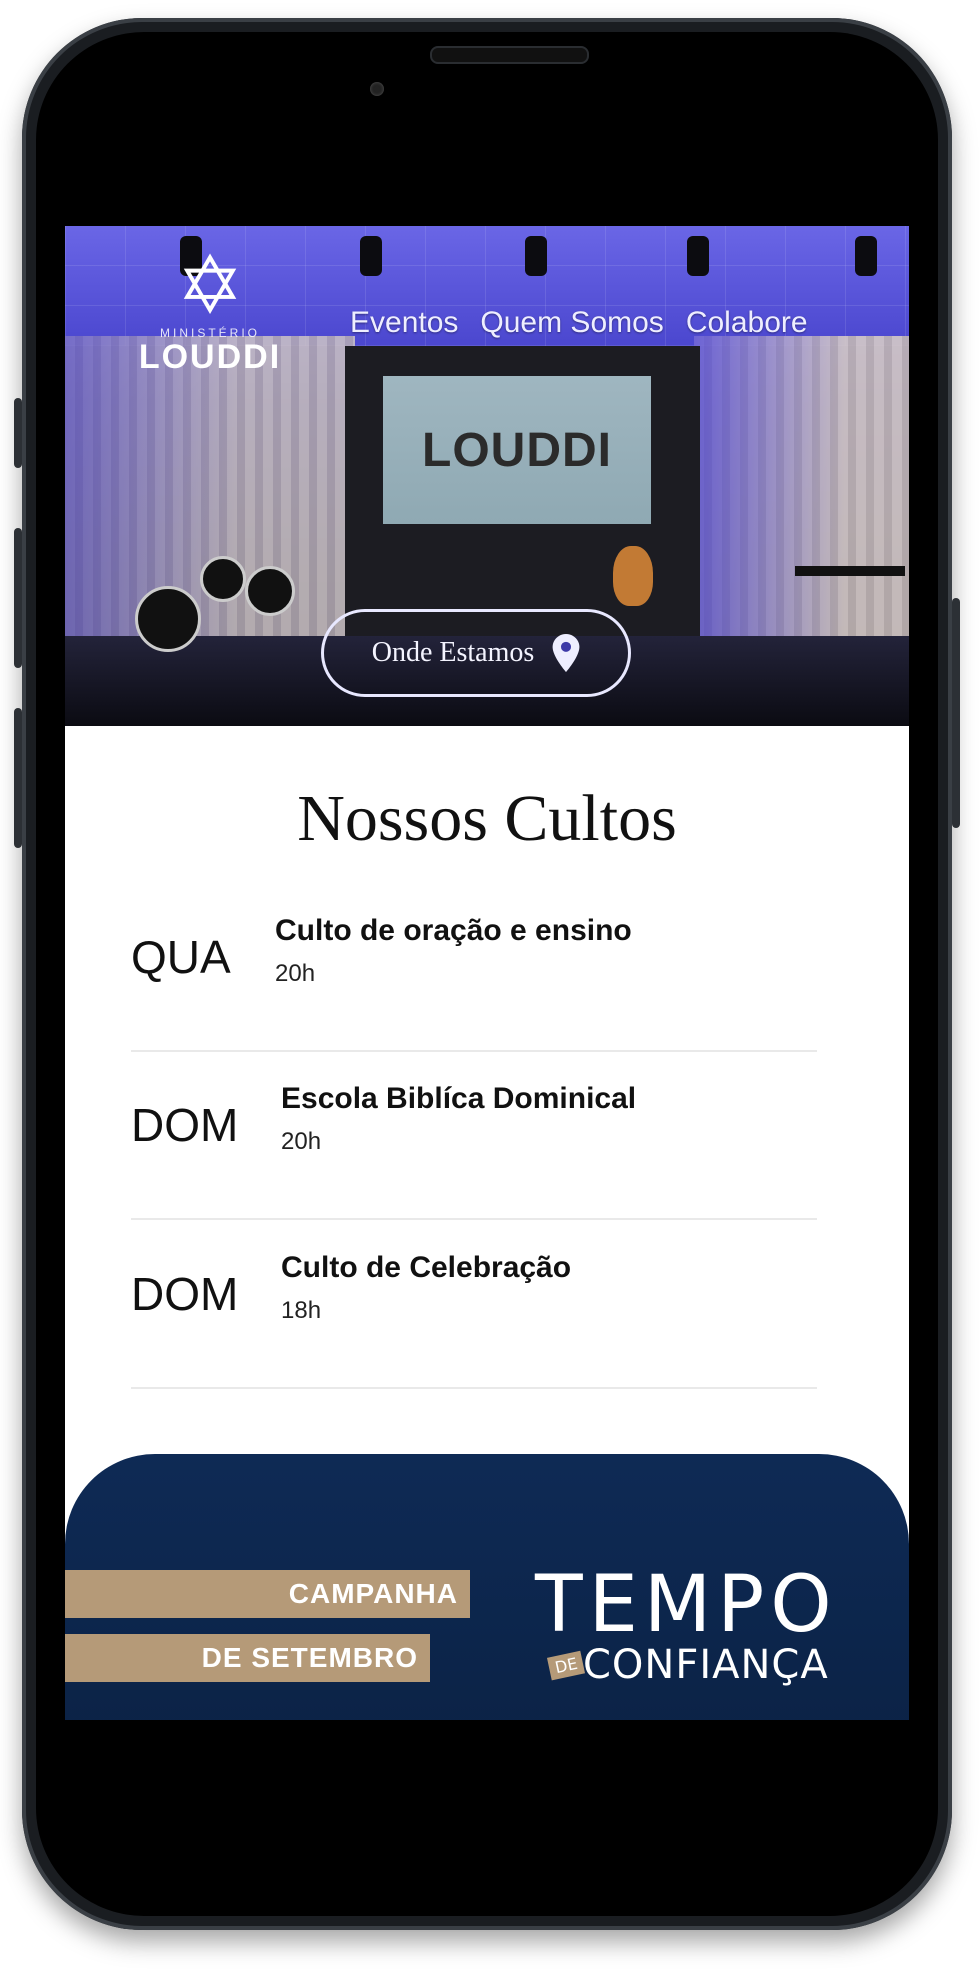  What do you see at coordinates (509, 104) in the screenshot?
I see `notch` at bounding box center [509, 104].